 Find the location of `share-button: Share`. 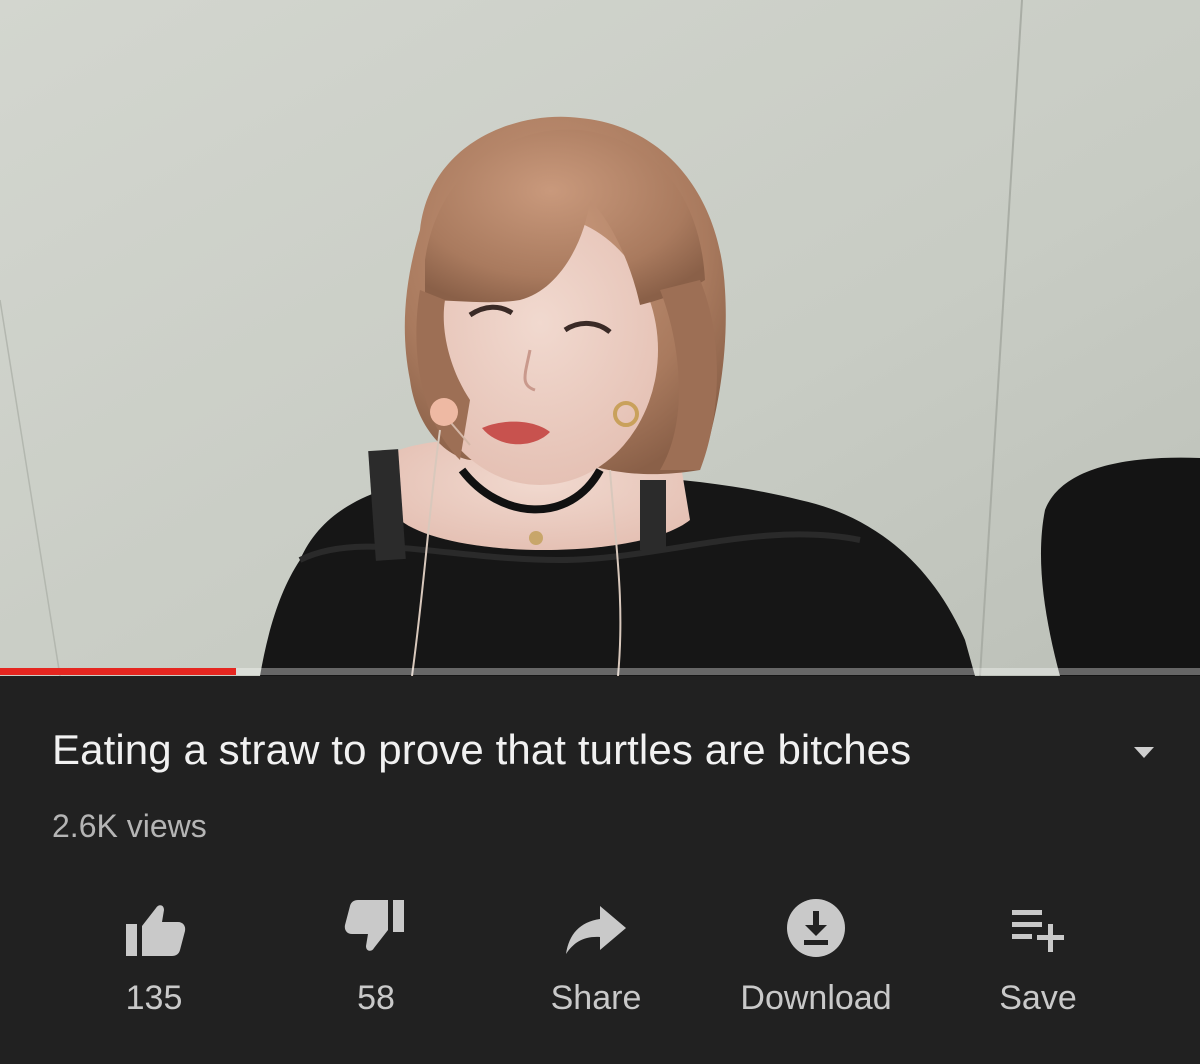

share-button: Share is located at coordinates (596, 961).